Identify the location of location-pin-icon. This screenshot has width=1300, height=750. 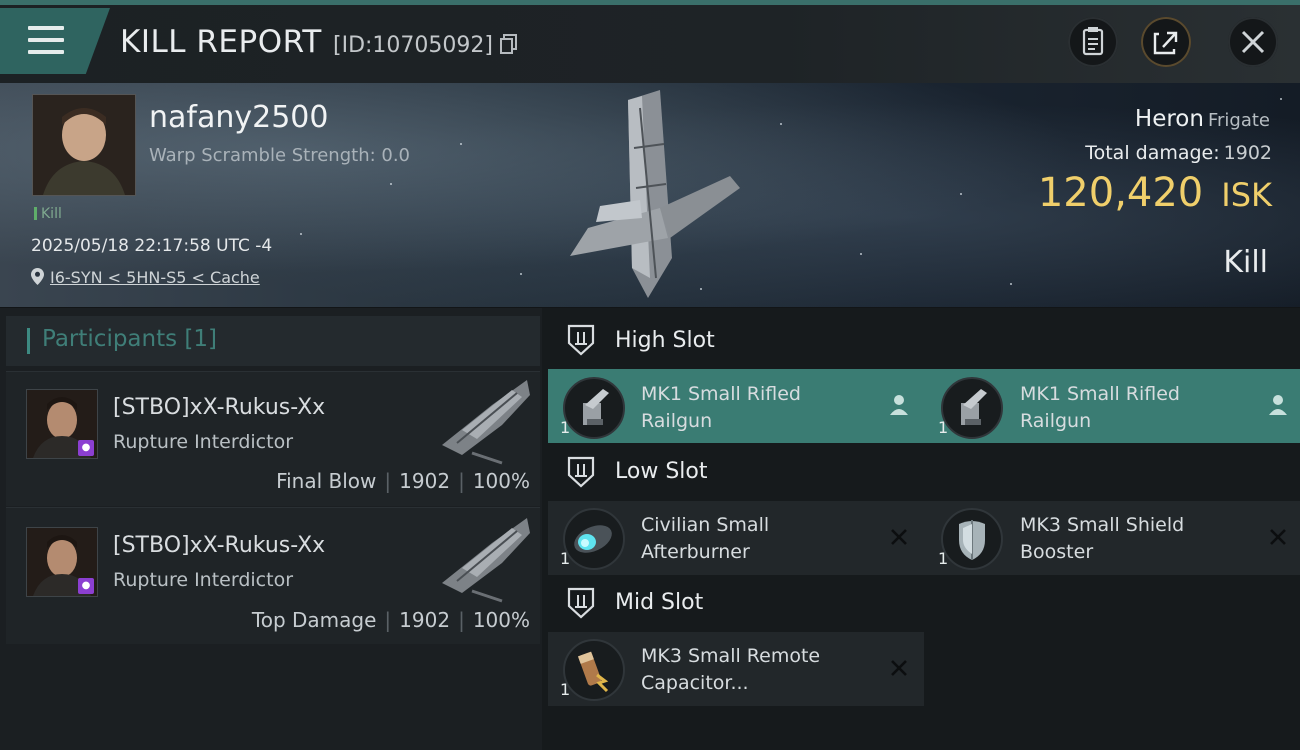
(37, 276).